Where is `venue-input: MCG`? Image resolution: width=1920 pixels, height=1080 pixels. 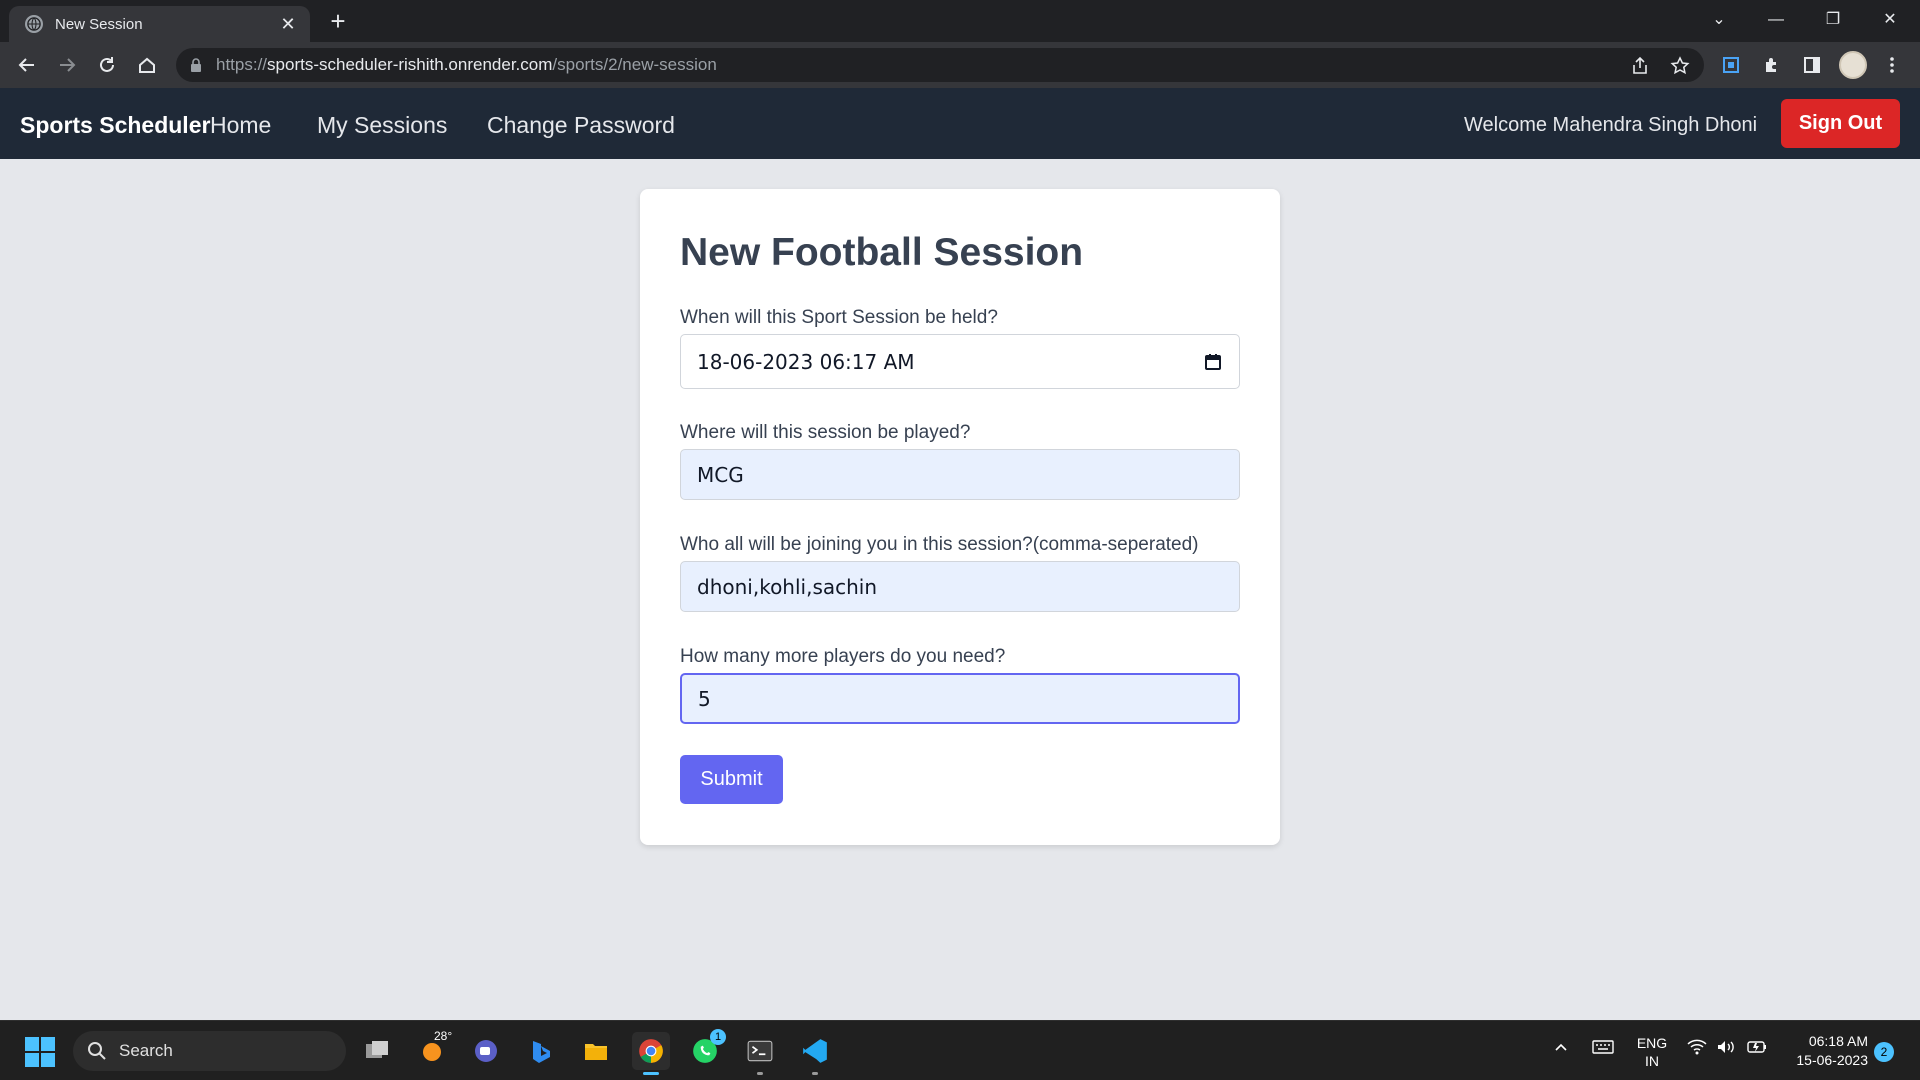
venue-input: MCG is located at coordinates (960, 474).